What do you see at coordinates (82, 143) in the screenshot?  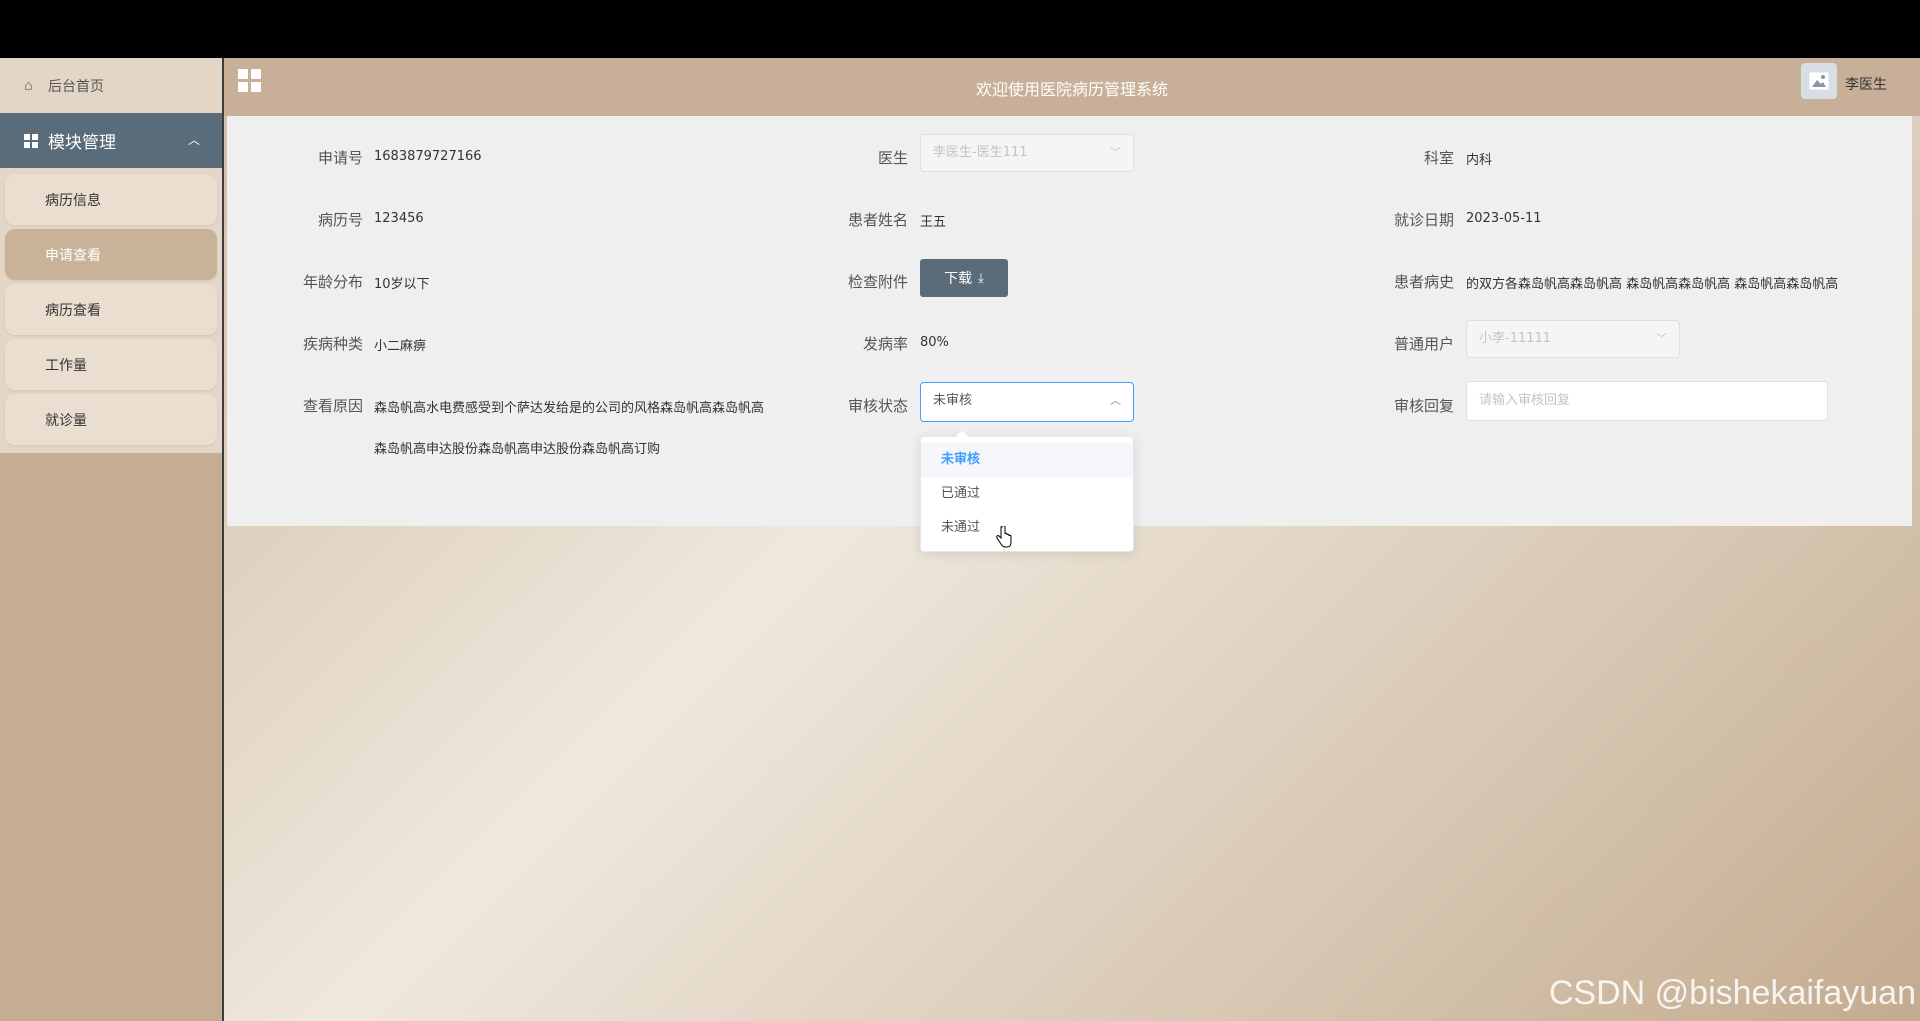 I see `sidebar-group-label: 模块管理` at bounding box center [82, 143].